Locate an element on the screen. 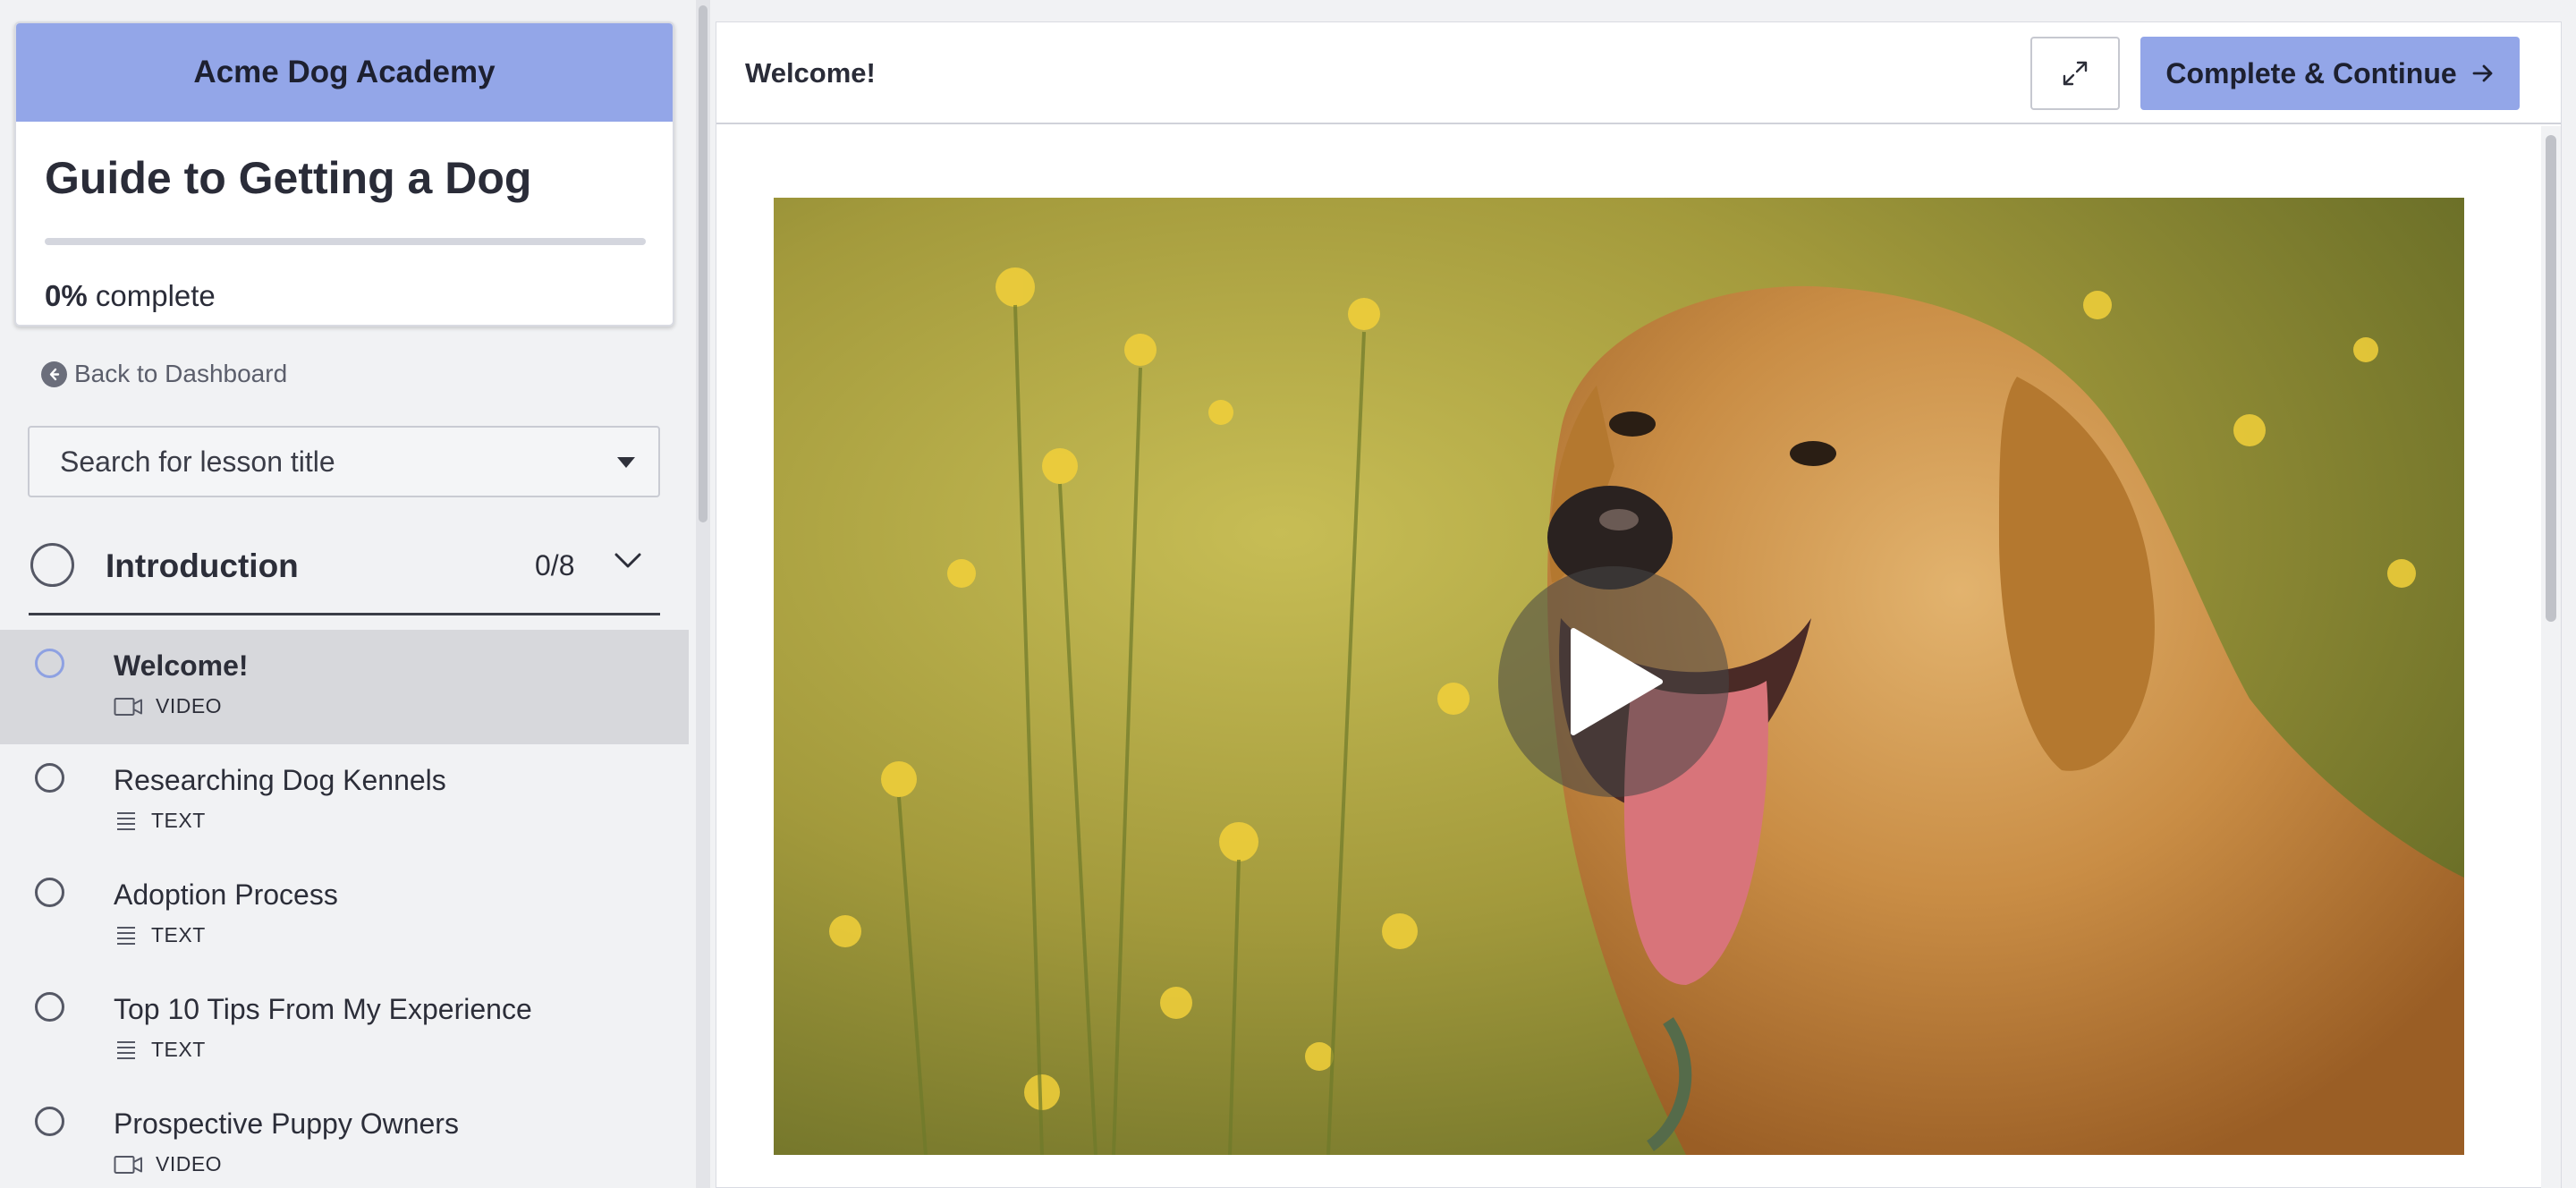  lesson-item: Researching Dog Kennels TEXT is located at coordinates (344, 802).